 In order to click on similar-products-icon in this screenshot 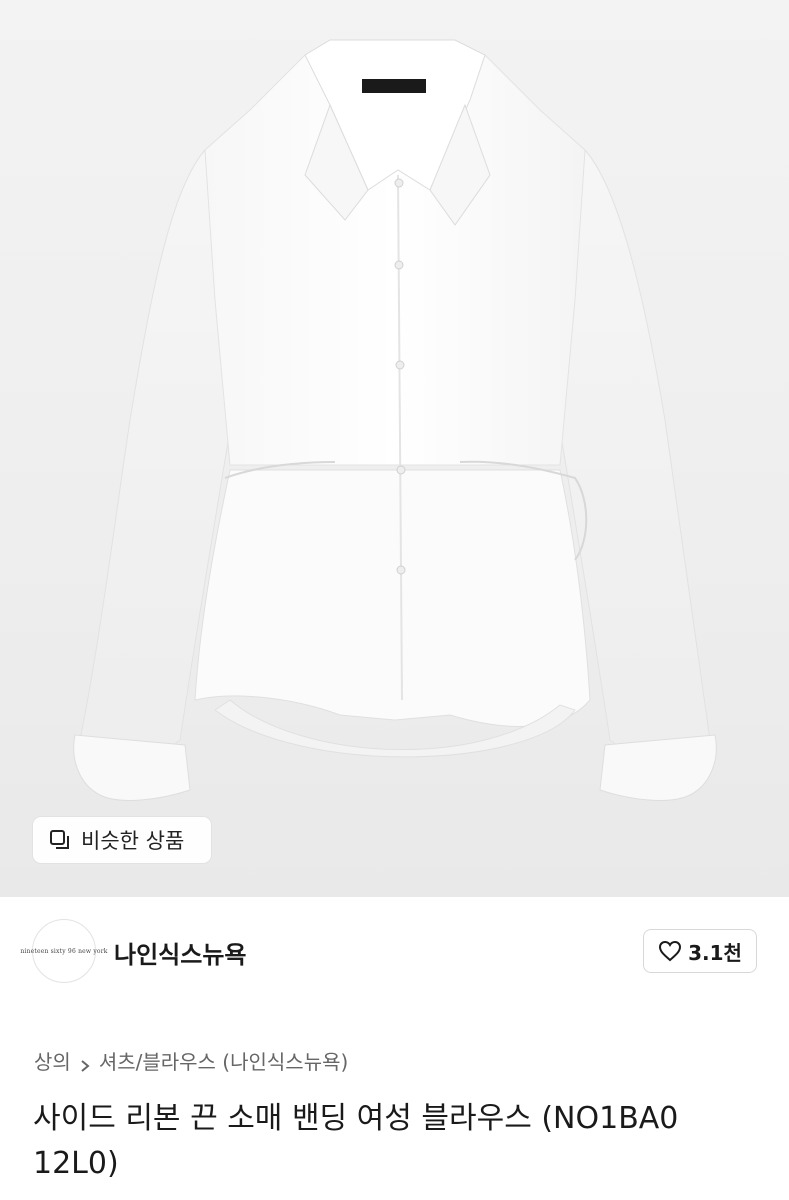, I will do `click(60, 840)`.